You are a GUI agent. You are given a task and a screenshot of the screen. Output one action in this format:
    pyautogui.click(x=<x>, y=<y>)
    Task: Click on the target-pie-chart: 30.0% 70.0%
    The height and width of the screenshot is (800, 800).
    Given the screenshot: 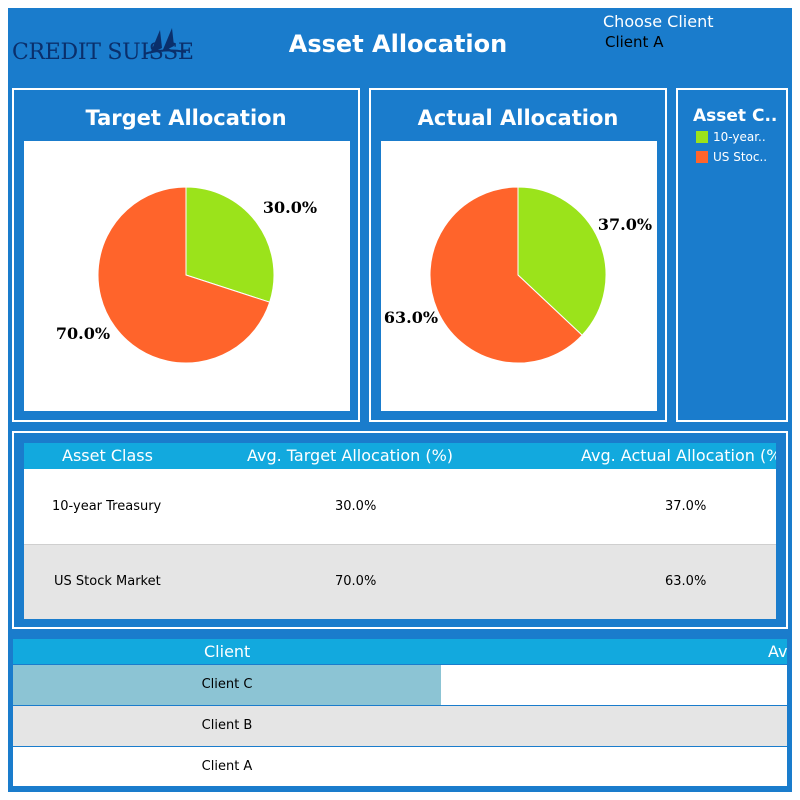 What is the action you would take?
    pyautogui.click(x=186, y=275)
    